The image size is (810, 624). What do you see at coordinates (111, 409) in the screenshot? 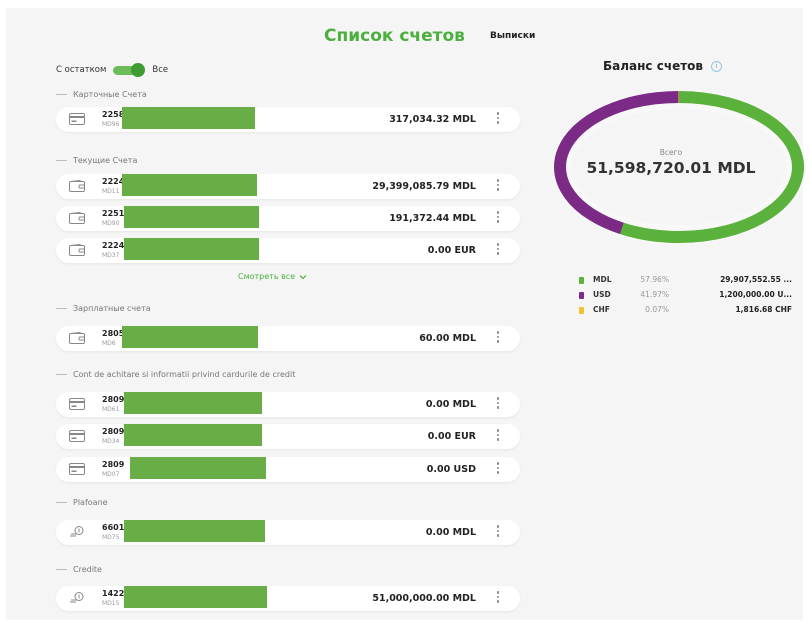
I see `account-iban: MD61` at bounding box center [111, 409].